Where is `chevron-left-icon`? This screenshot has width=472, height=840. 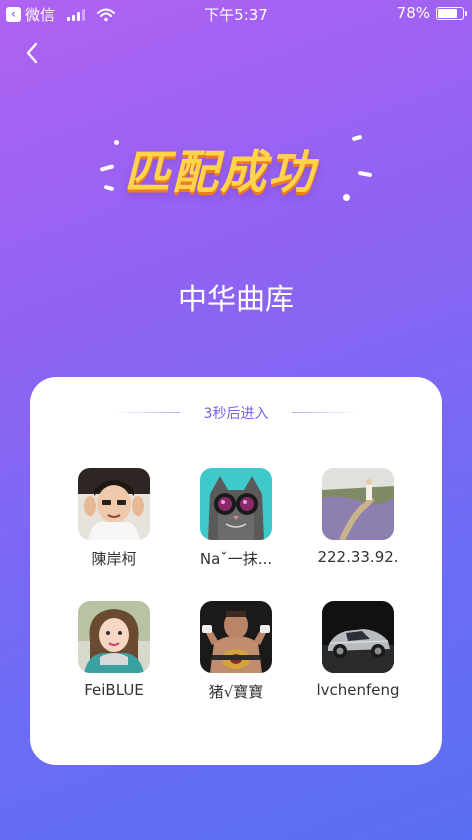 chevron-left-icon is located at coordinates (32, 53).